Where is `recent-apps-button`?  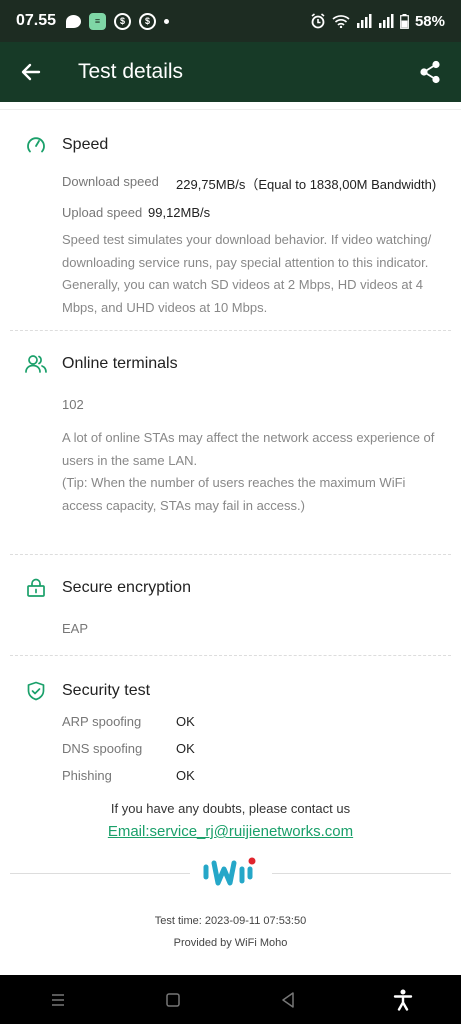 recent-apps-button is located at coordinates (58, 999).